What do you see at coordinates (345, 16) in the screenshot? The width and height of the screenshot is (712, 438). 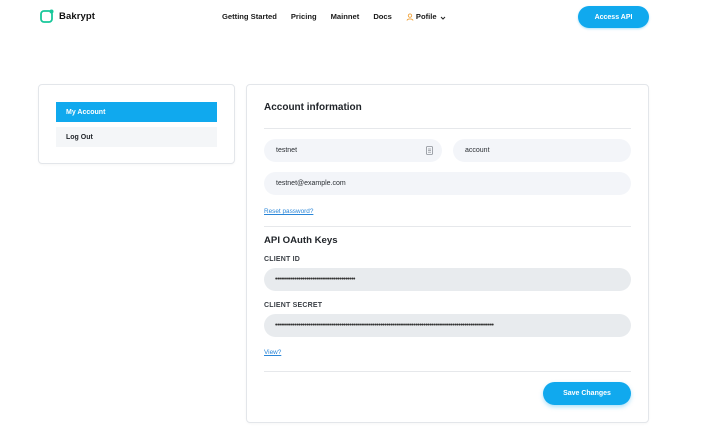 I see `nav-mainnet: Mainnet` at bounding box center [345, 16].